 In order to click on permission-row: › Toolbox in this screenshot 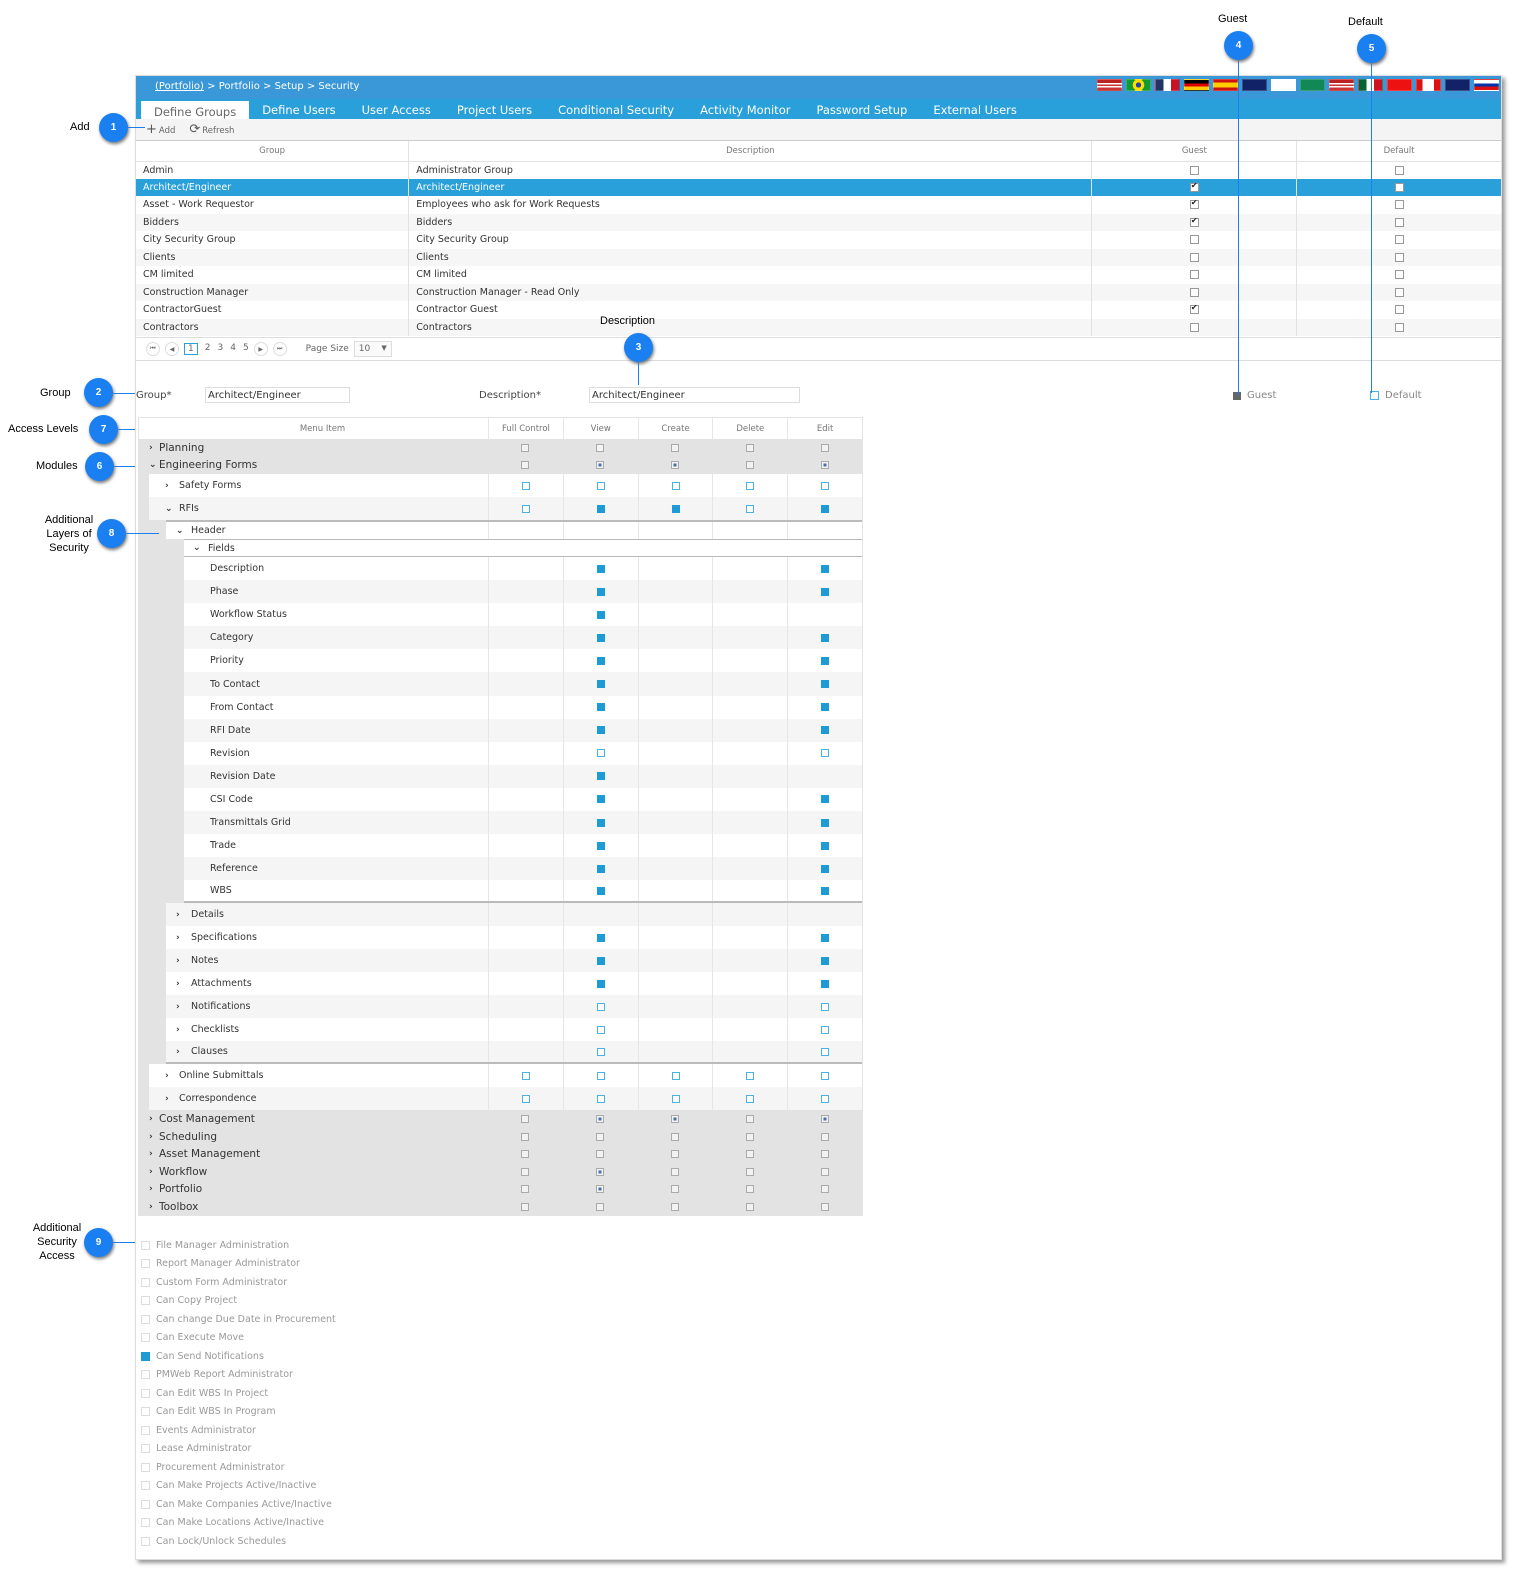, I will do `click(500, 1206)`.